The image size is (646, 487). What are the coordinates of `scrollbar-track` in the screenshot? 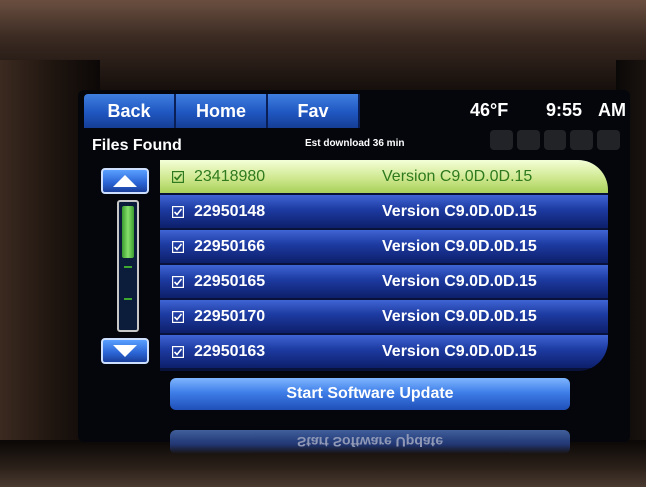 It's located at (128, 266).